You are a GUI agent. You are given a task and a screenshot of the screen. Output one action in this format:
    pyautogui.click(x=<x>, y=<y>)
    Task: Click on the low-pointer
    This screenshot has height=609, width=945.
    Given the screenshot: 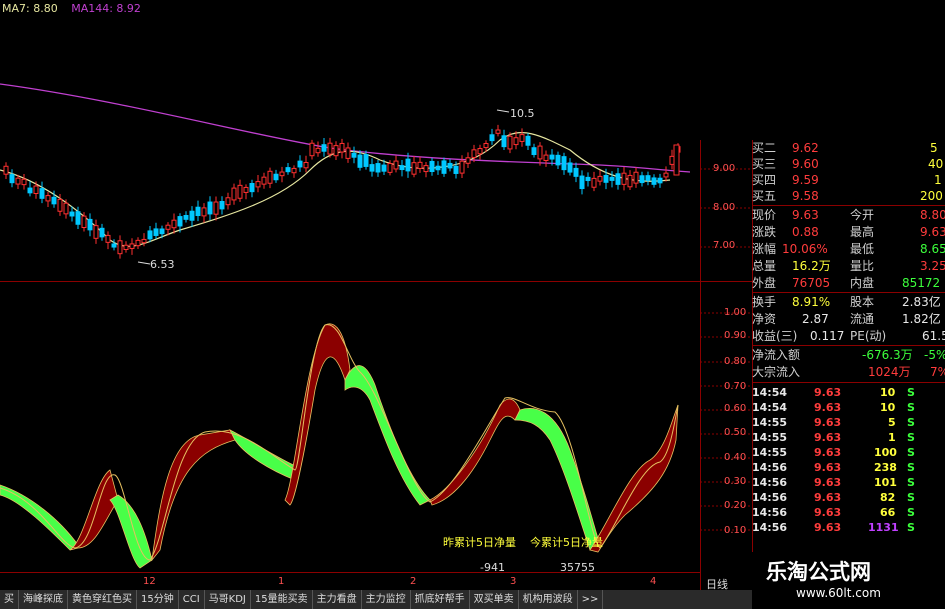 What is the action you would take?
    pyautogui.click(x=144, y=263)
    